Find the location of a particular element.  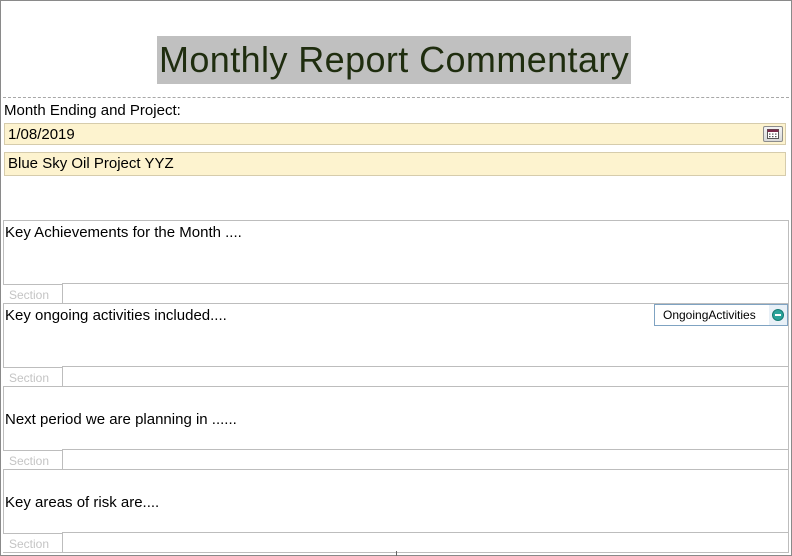

repeating-section-toggle is located at coordinates (778, 315).